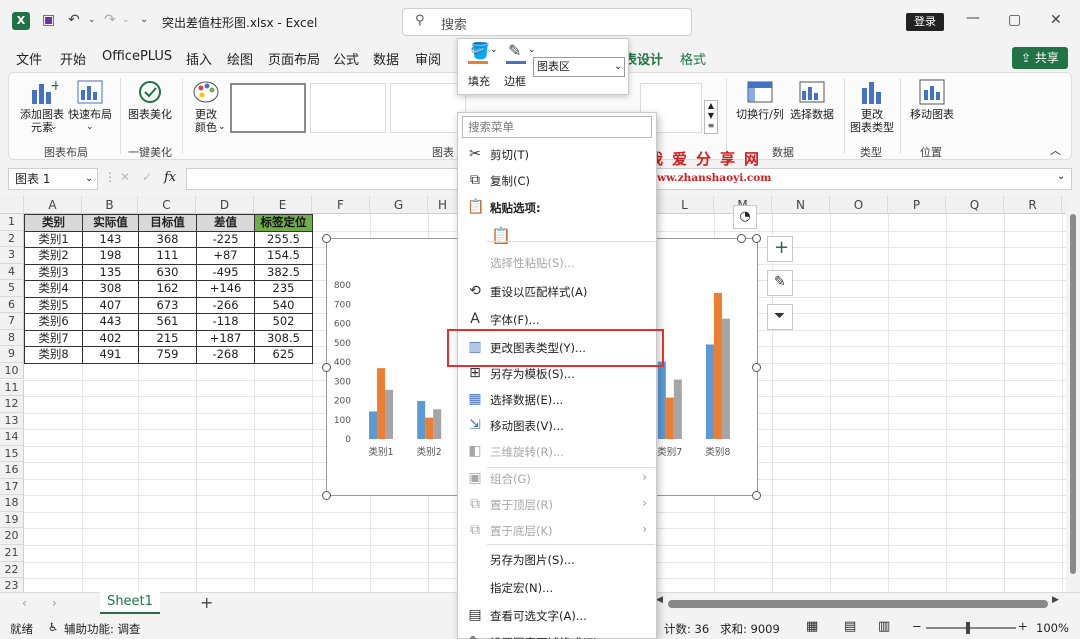 Image resolution: width=1080 pixels, height=639 pixels. Describe the element at coordinates (760, 114) in the screenshot. I see `switch-row-col-button: 切换行/列` at that location.